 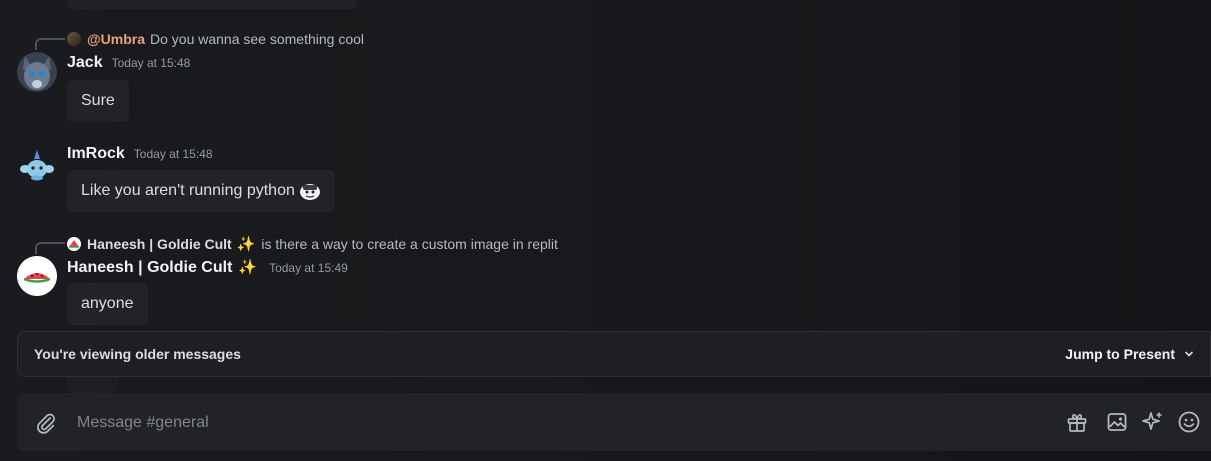 What do you see at coordinates (310, 191) in the screenshot?
I see `custom-emoji-icon` at bounding box center [310, 191].